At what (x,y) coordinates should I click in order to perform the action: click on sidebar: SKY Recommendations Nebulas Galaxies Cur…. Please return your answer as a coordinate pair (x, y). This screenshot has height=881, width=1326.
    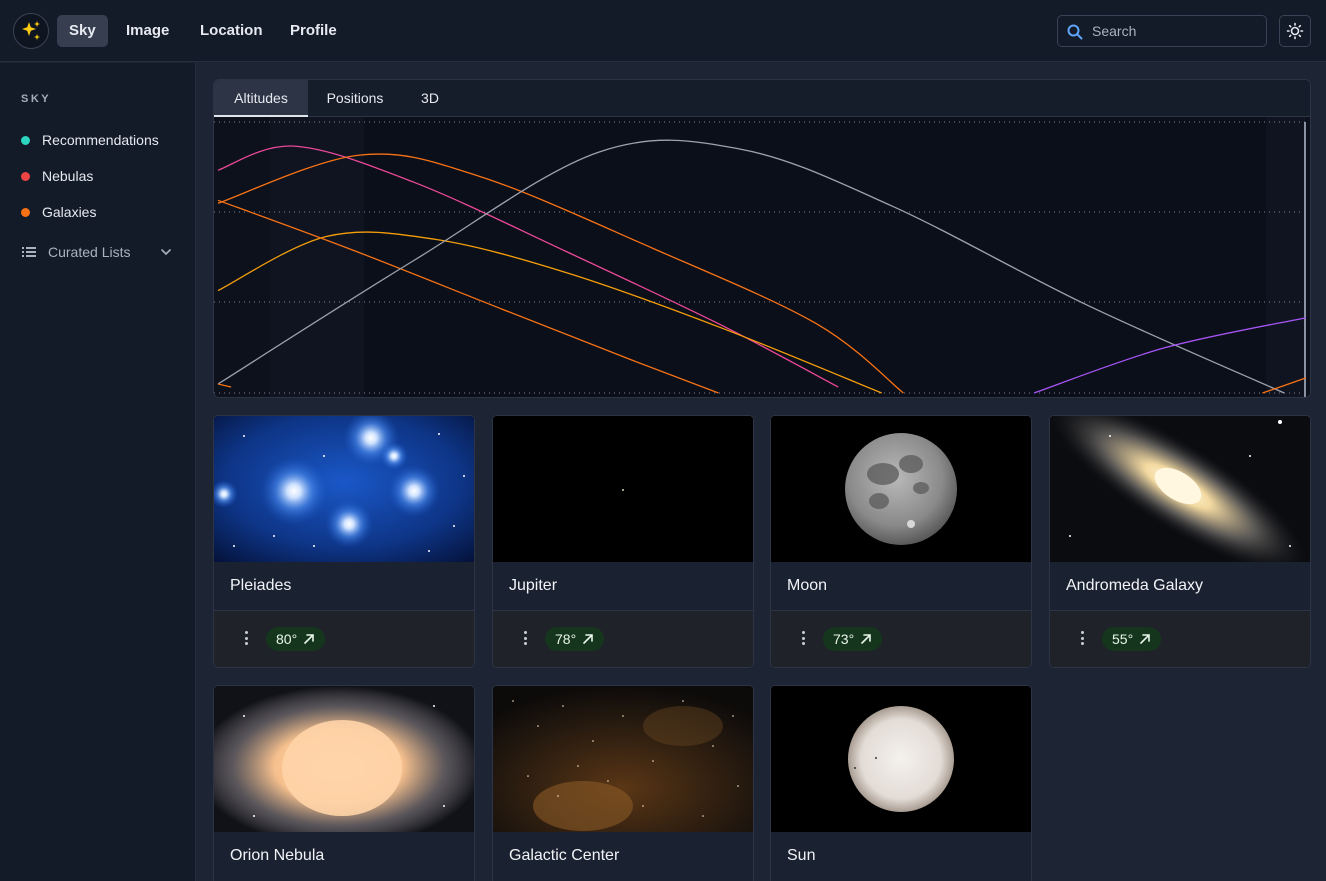
    Looking at the image, I should click on (98, 472).